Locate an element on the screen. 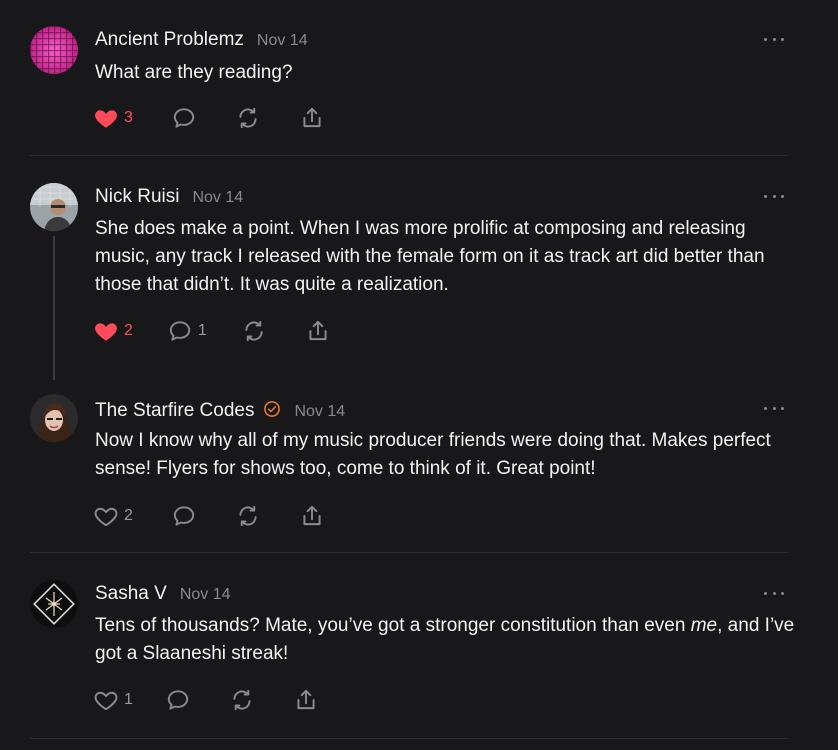  action-bar: 2 1 is located at coordinates (231, 331).